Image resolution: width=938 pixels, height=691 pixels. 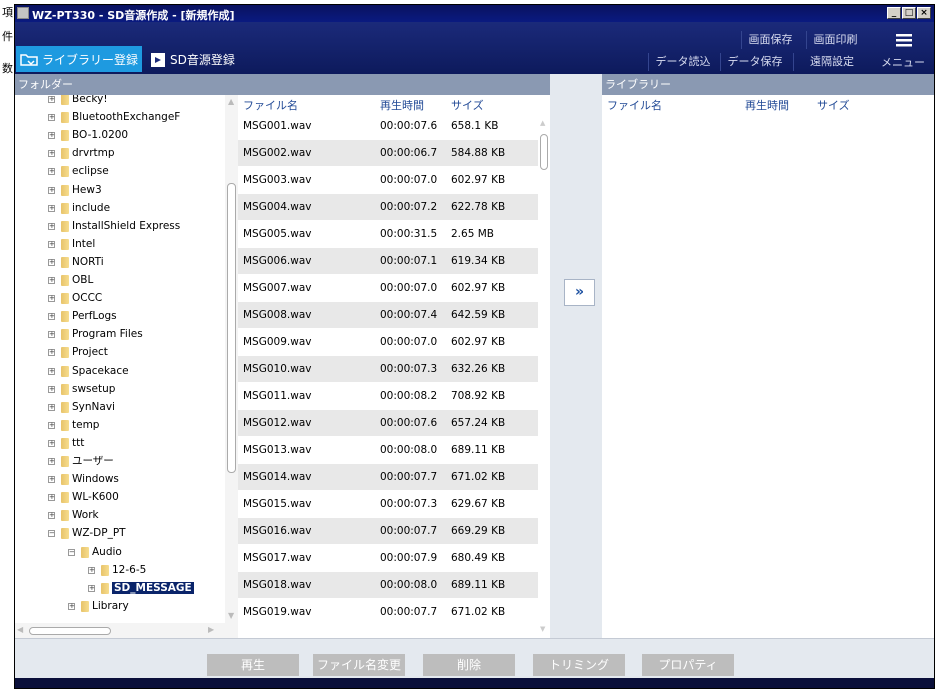 What do you see at coordinates (120, 117) in the screenshot?
I see `tree-item: + BluetoothExchangeF` at bounding box center [120, 117].